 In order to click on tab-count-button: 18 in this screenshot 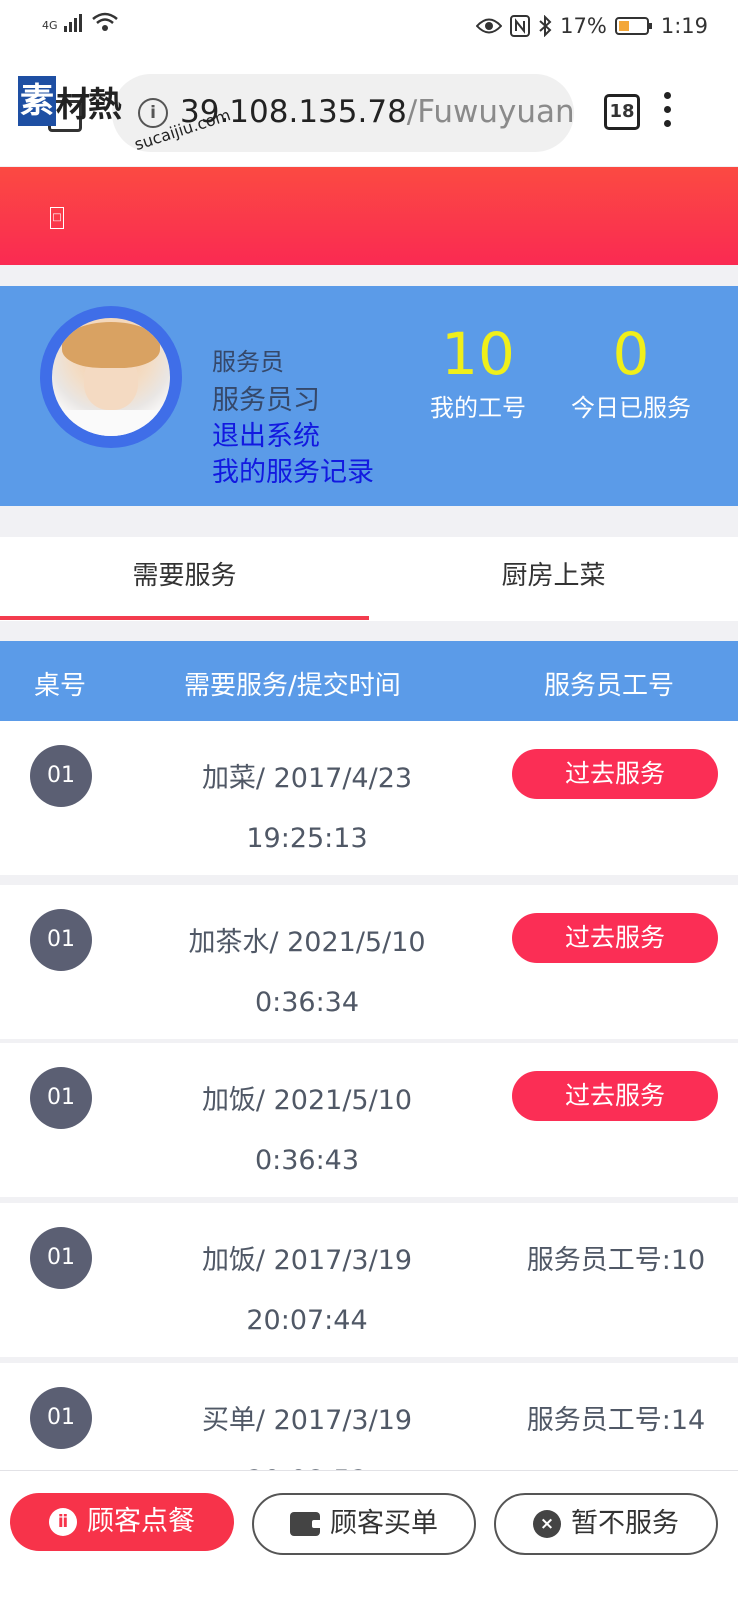, I will do `click(622, 112)`.